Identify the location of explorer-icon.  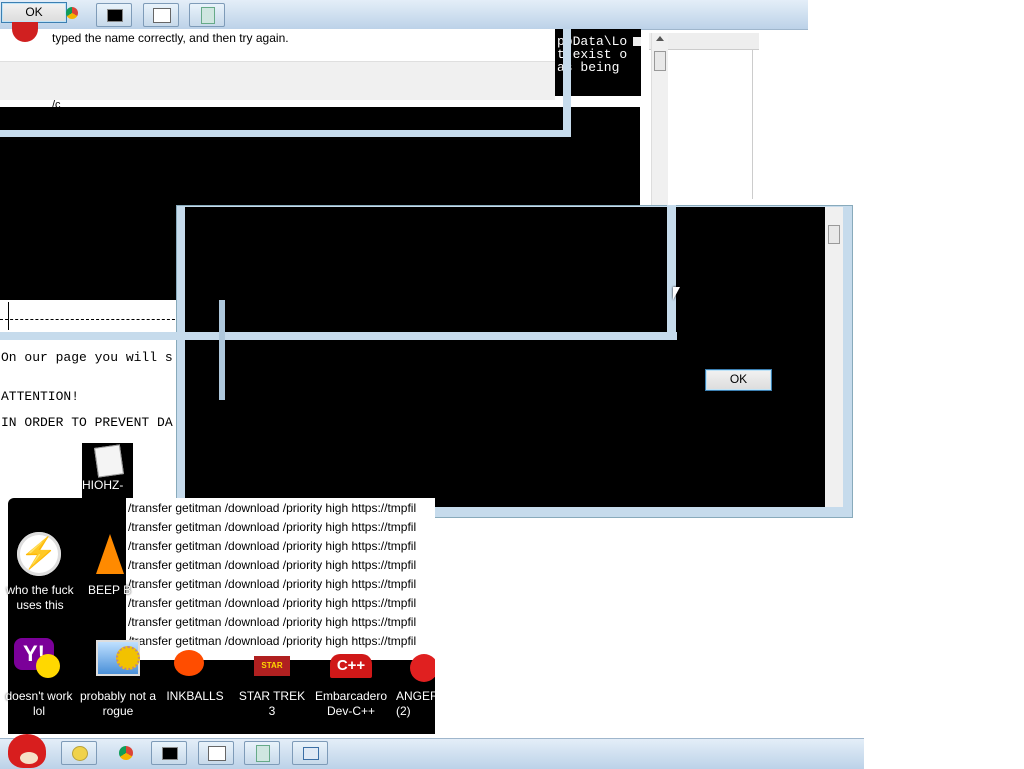
(80, 753).